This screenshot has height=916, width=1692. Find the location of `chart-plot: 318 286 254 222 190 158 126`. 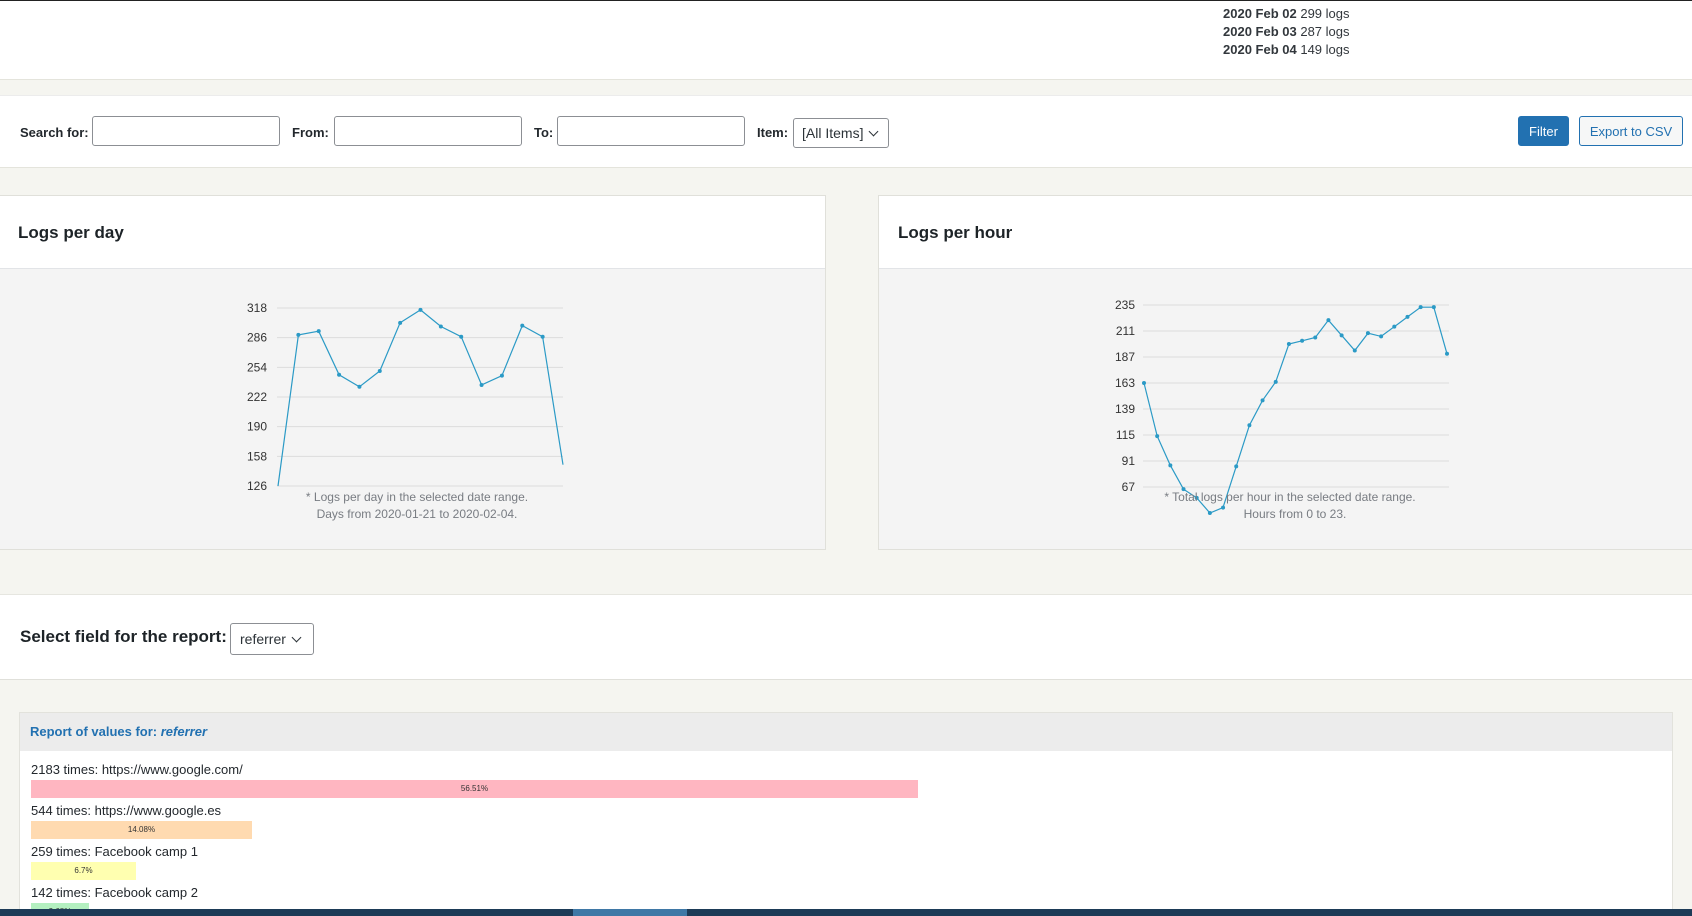

chart-plot: 318 286 254 222 190 158 126 is located at coordinates (405, 397).